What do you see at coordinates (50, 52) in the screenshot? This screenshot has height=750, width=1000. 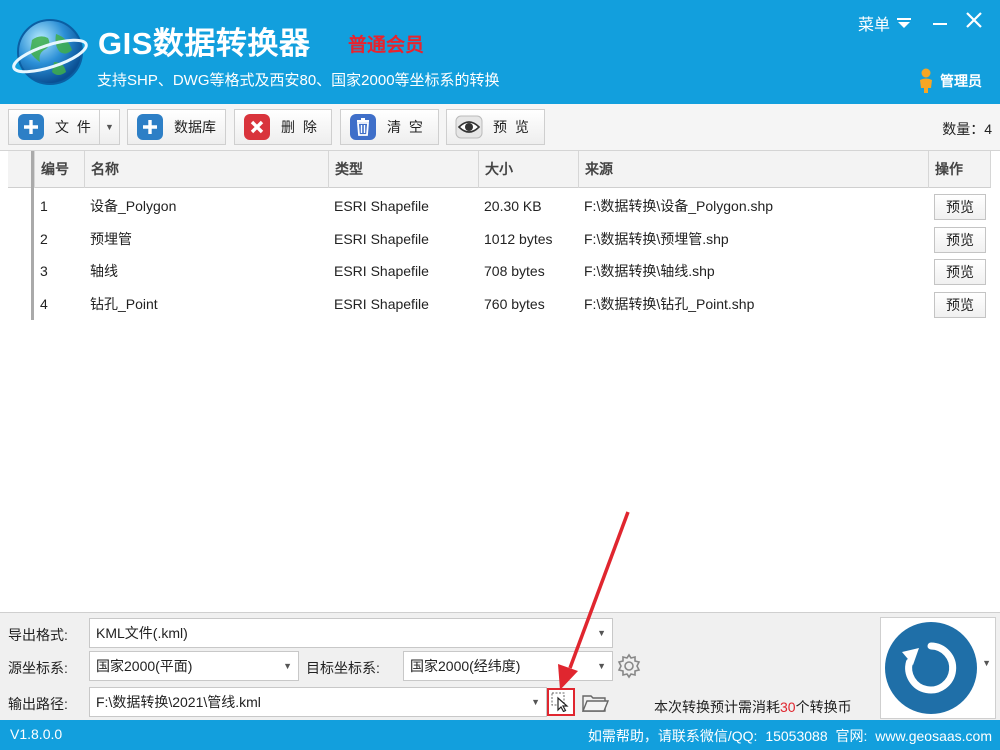 I see `globe-logo-icon` at bounding box center [50, 52].